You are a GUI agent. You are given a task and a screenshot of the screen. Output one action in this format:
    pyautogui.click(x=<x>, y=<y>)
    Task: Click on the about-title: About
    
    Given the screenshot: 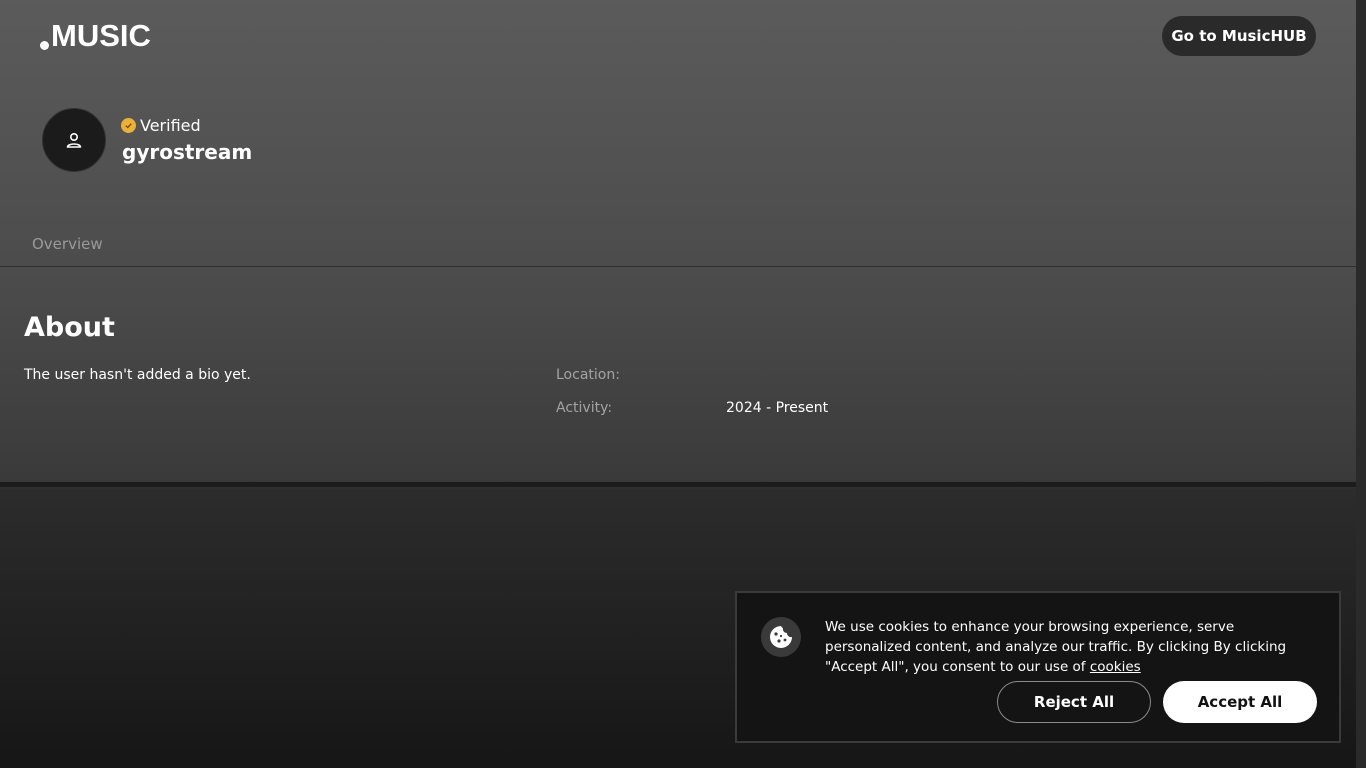 What is the action you would take?
    pyautogui.click(x=69, y=327)
    